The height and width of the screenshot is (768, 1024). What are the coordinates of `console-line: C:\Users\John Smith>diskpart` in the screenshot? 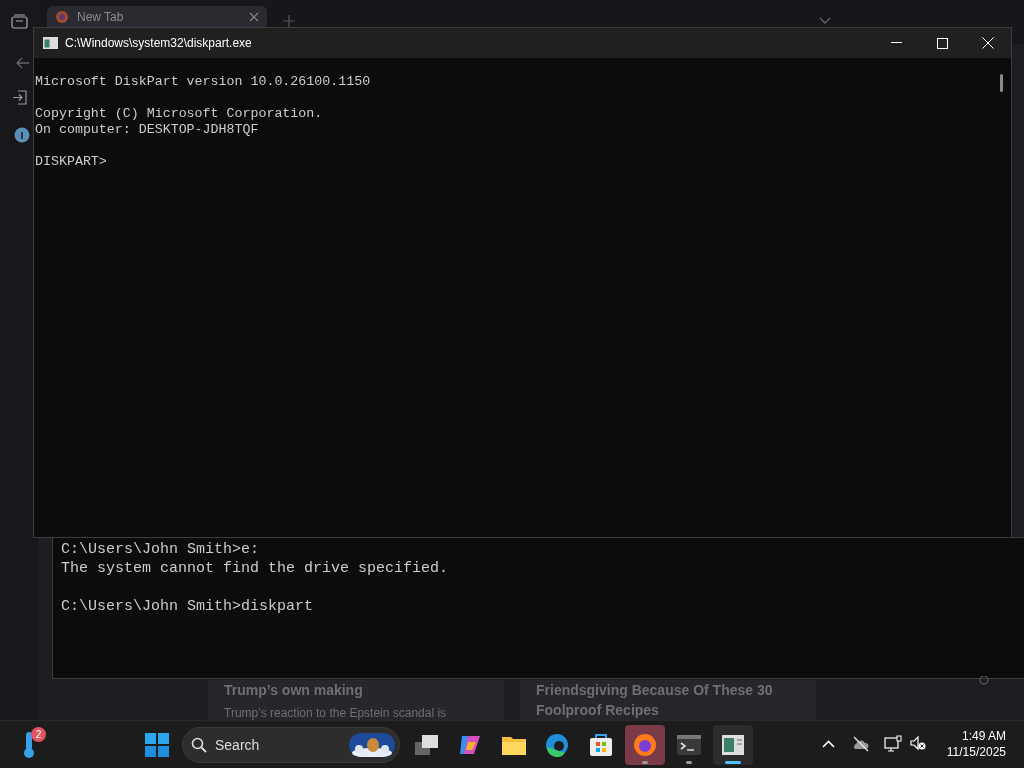 It's located at (187, 606).